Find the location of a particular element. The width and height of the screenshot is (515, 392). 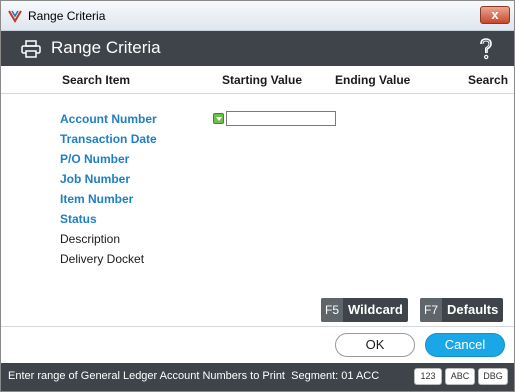

close-button: x is located at coordinates (495, 15).